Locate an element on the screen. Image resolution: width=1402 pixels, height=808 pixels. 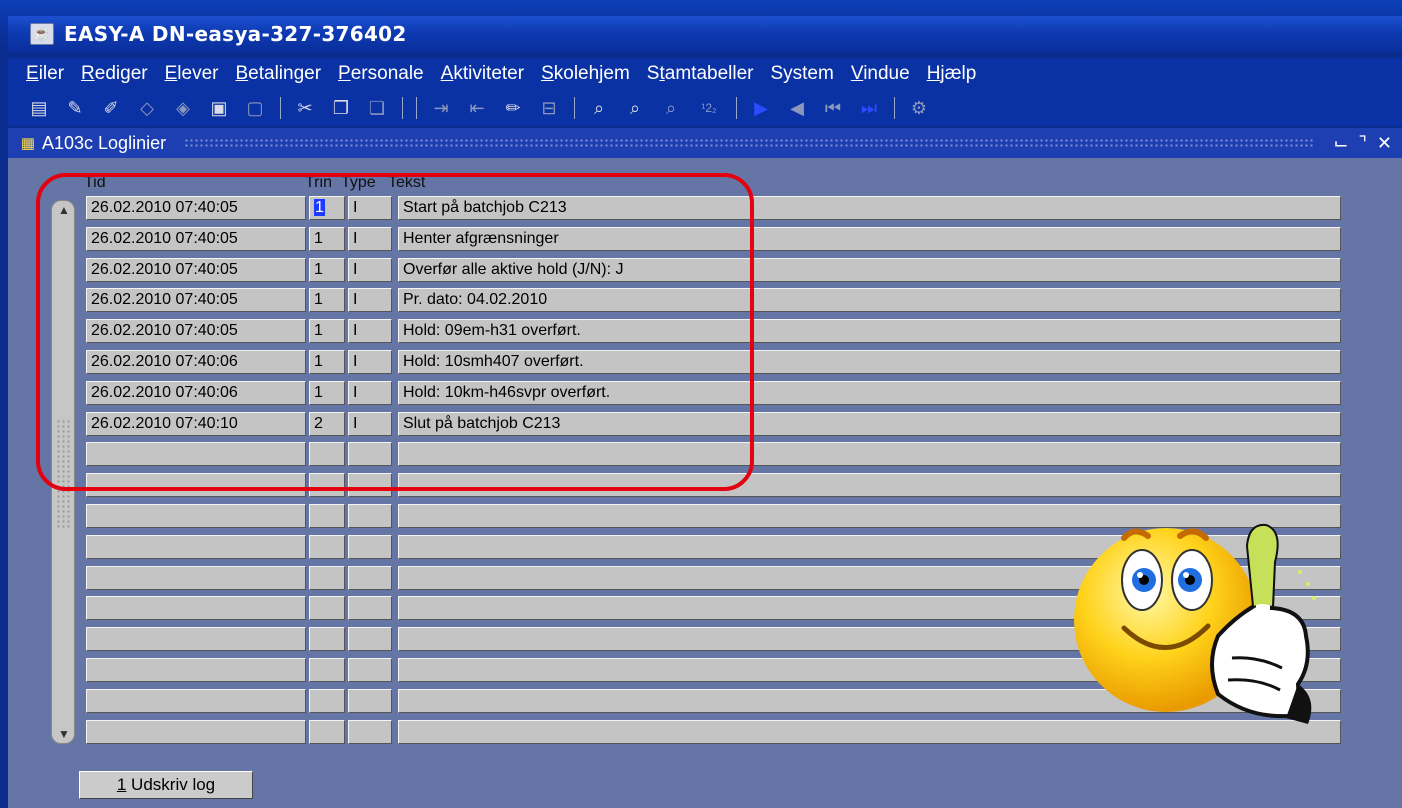
scroll-up-icon: ▲ is located at coordinates (64, 210).